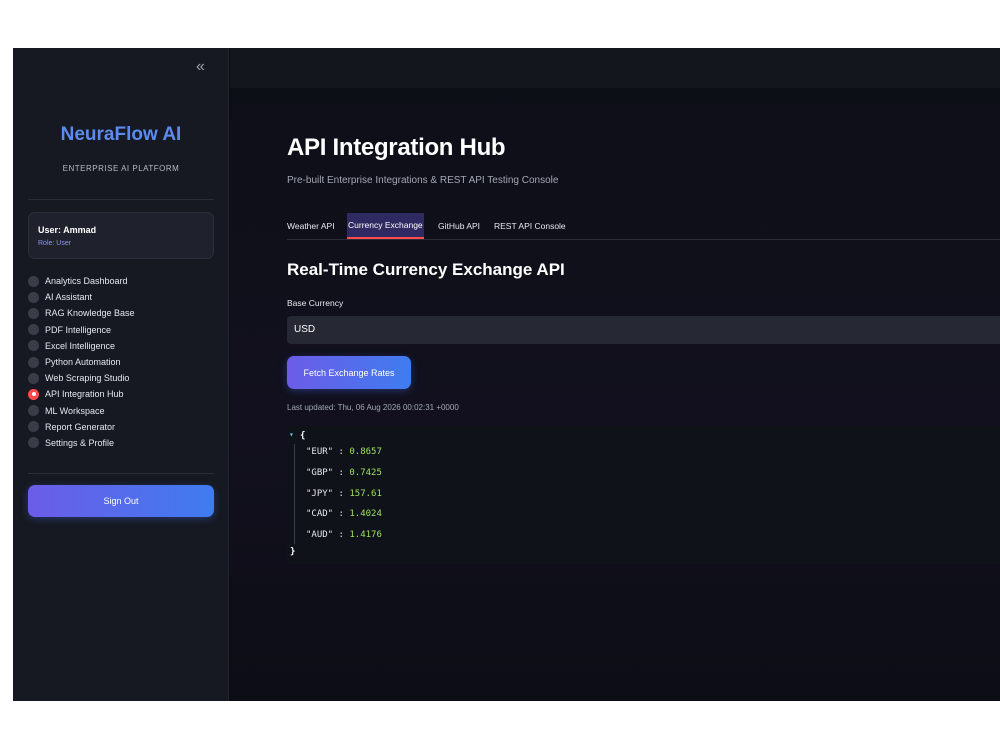 The image size is (1000, 750). I want to click on json-key: "CAD", so click(320, 514).